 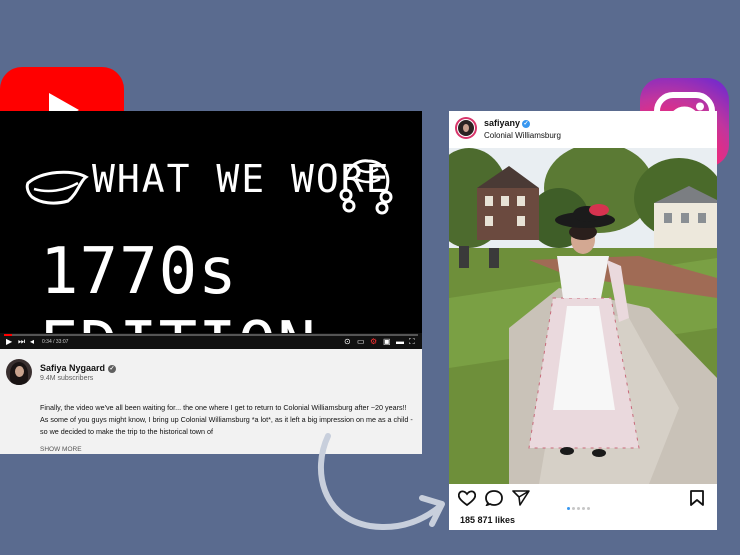 I want to click on ig-verified-icon: ✓, so click(x=526, y=124).